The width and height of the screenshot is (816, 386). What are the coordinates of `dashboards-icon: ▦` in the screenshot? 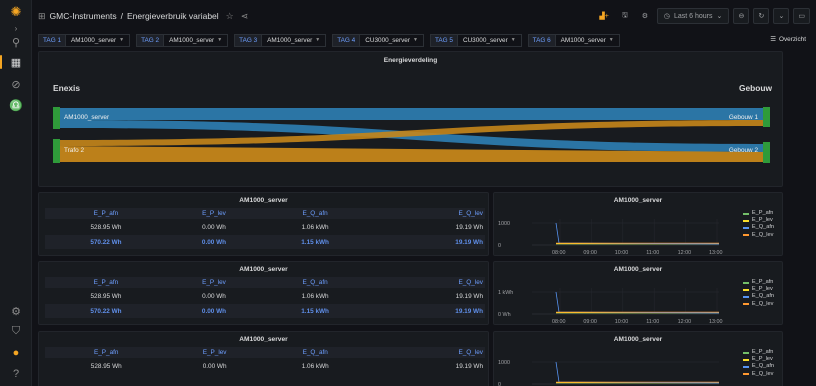 It's located at (16, 62).